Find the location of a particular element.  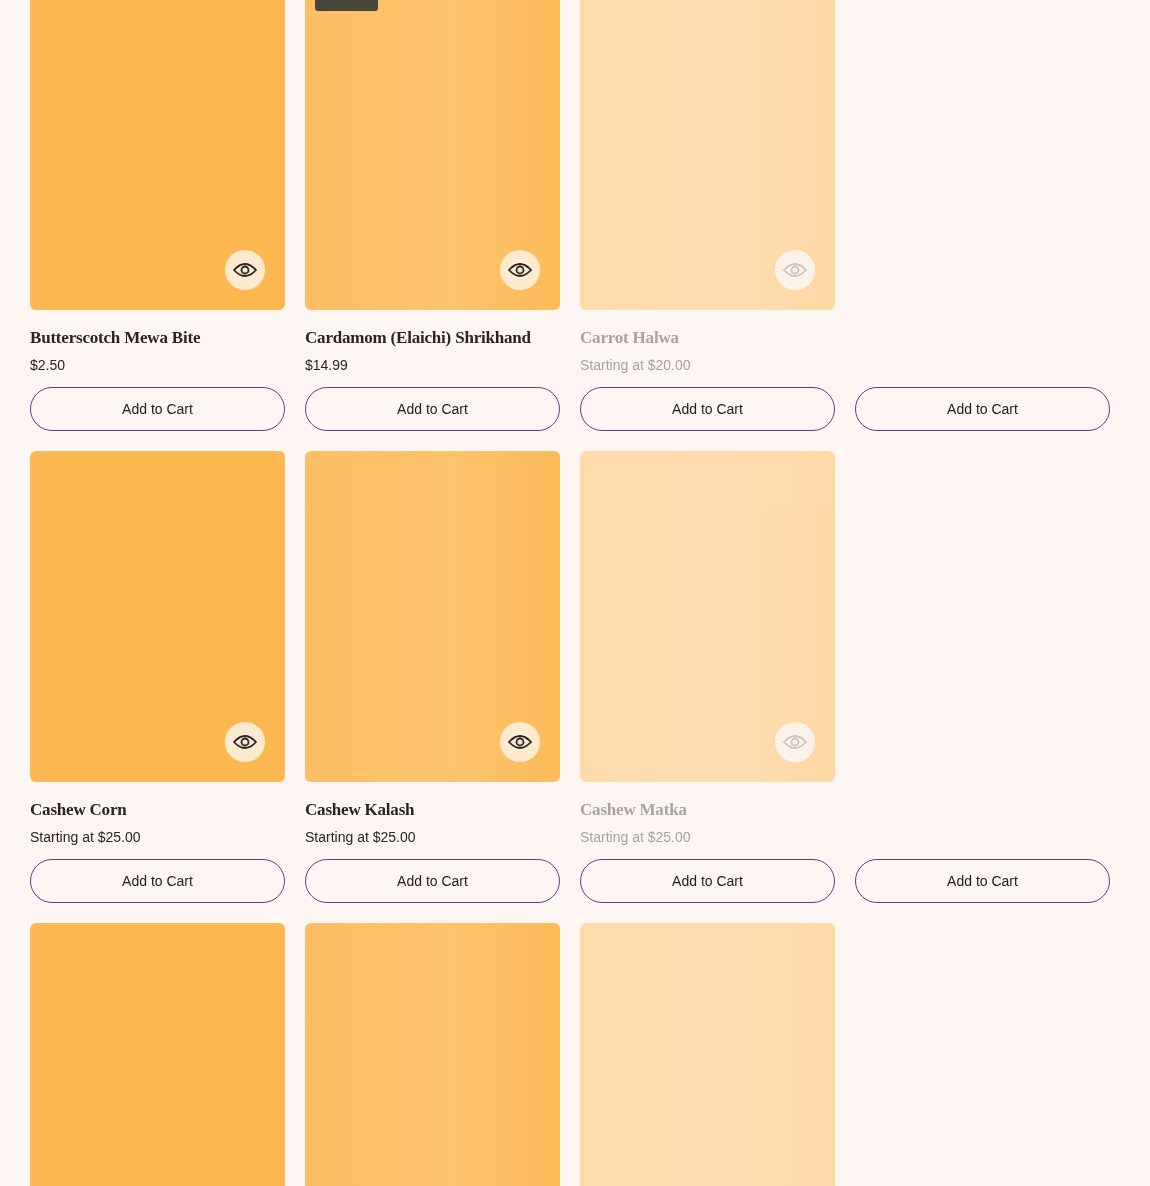

product-price: $2.50 is located at coordinates (48, 365).